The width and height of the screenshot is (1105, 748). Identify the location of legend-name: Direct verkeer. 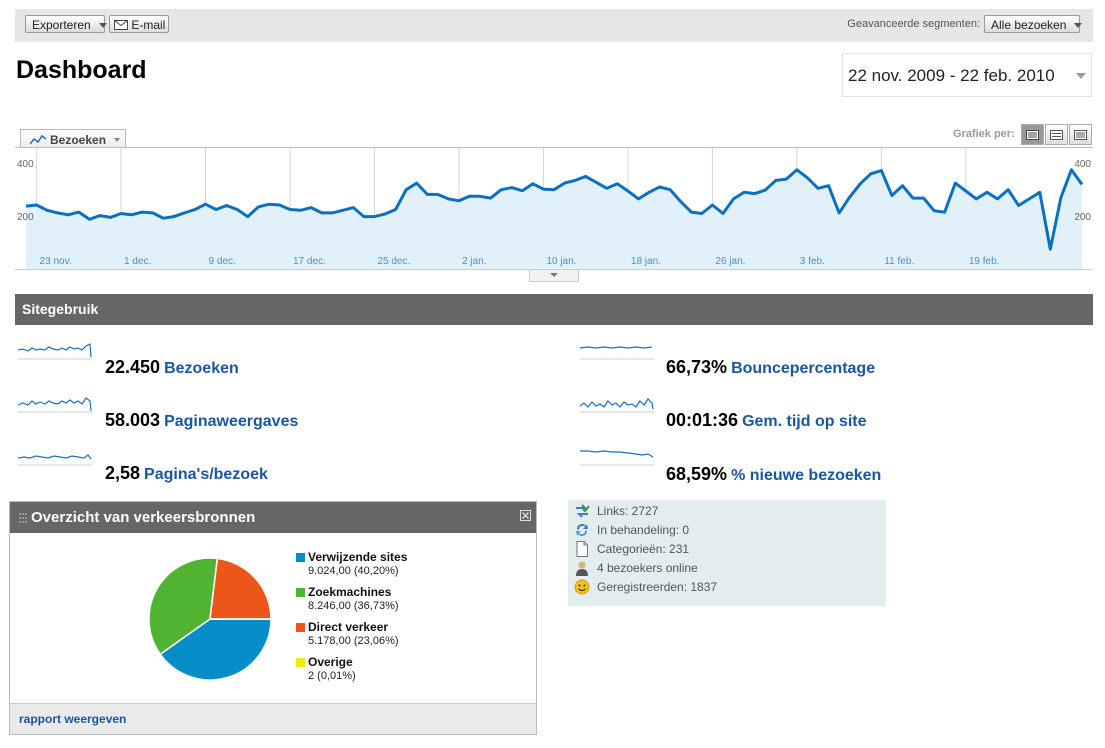
(348, 627).